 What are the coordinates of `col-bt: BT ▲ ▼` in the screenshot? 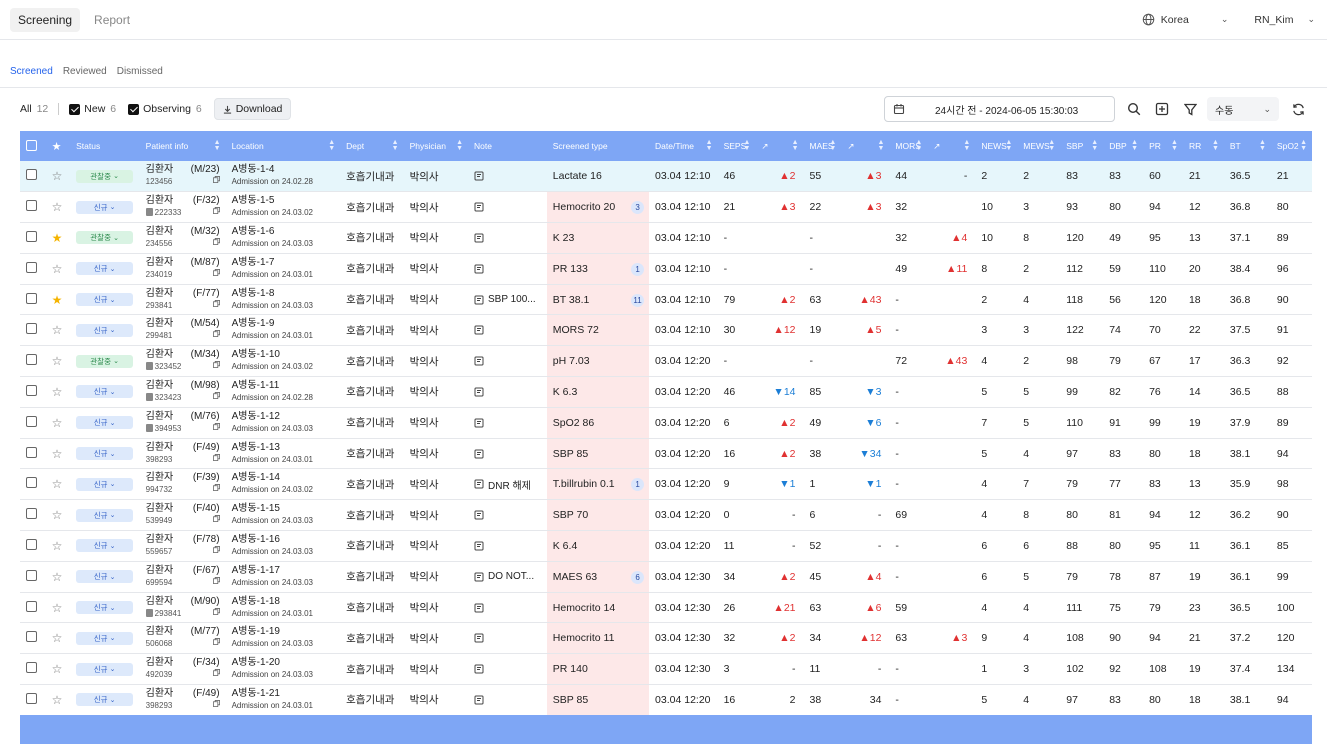 It's located at (1247, 146).